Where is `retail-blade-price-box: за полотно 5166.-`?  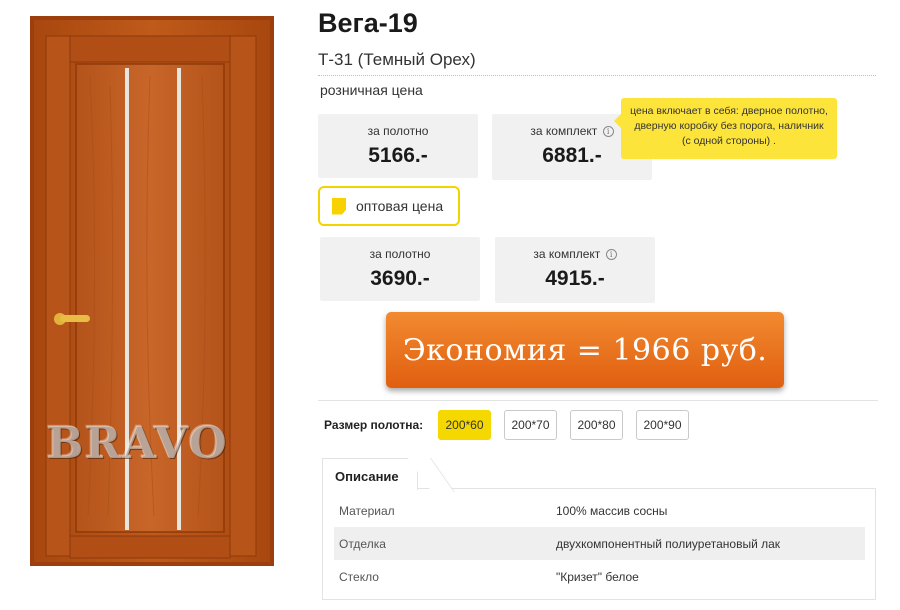
retail-blade-price-box: за полотно 5166.- is located at coordinates (398, 146).